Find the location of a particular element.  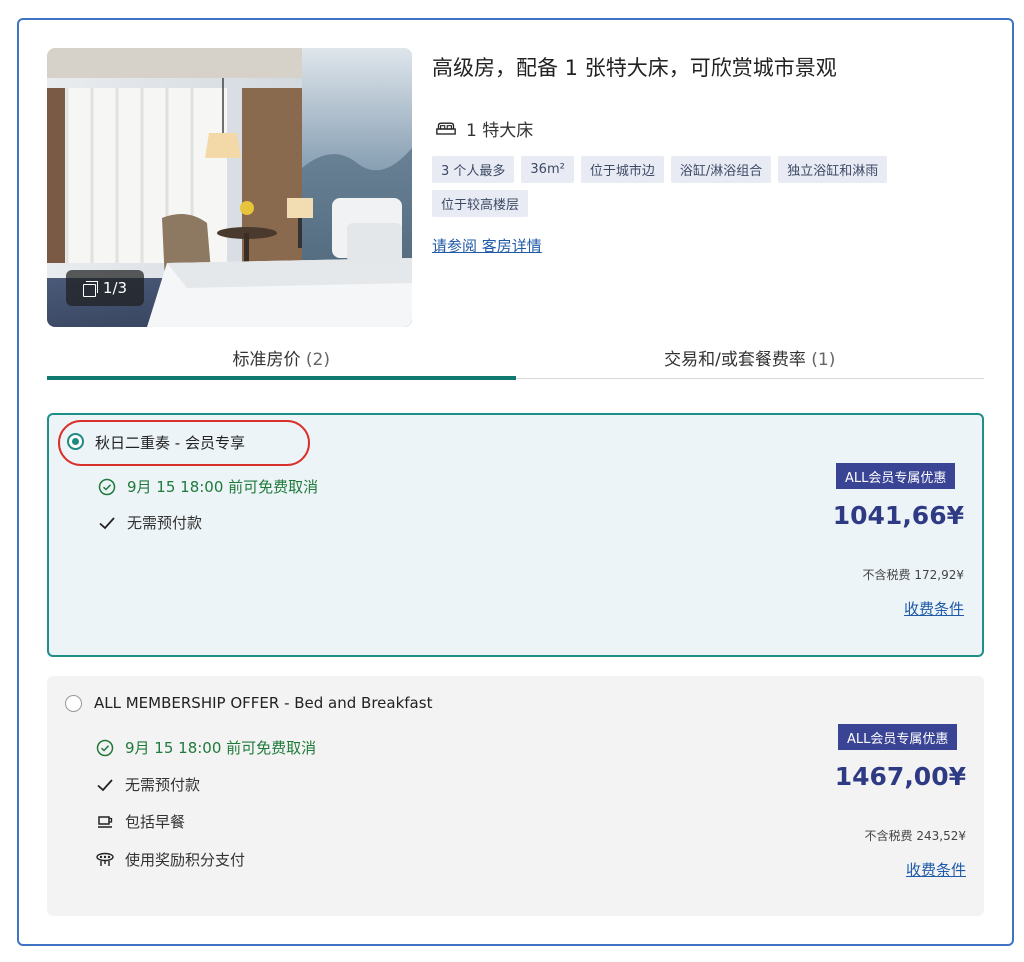

coffee-cup-icon is located at coordinates (105, 822).